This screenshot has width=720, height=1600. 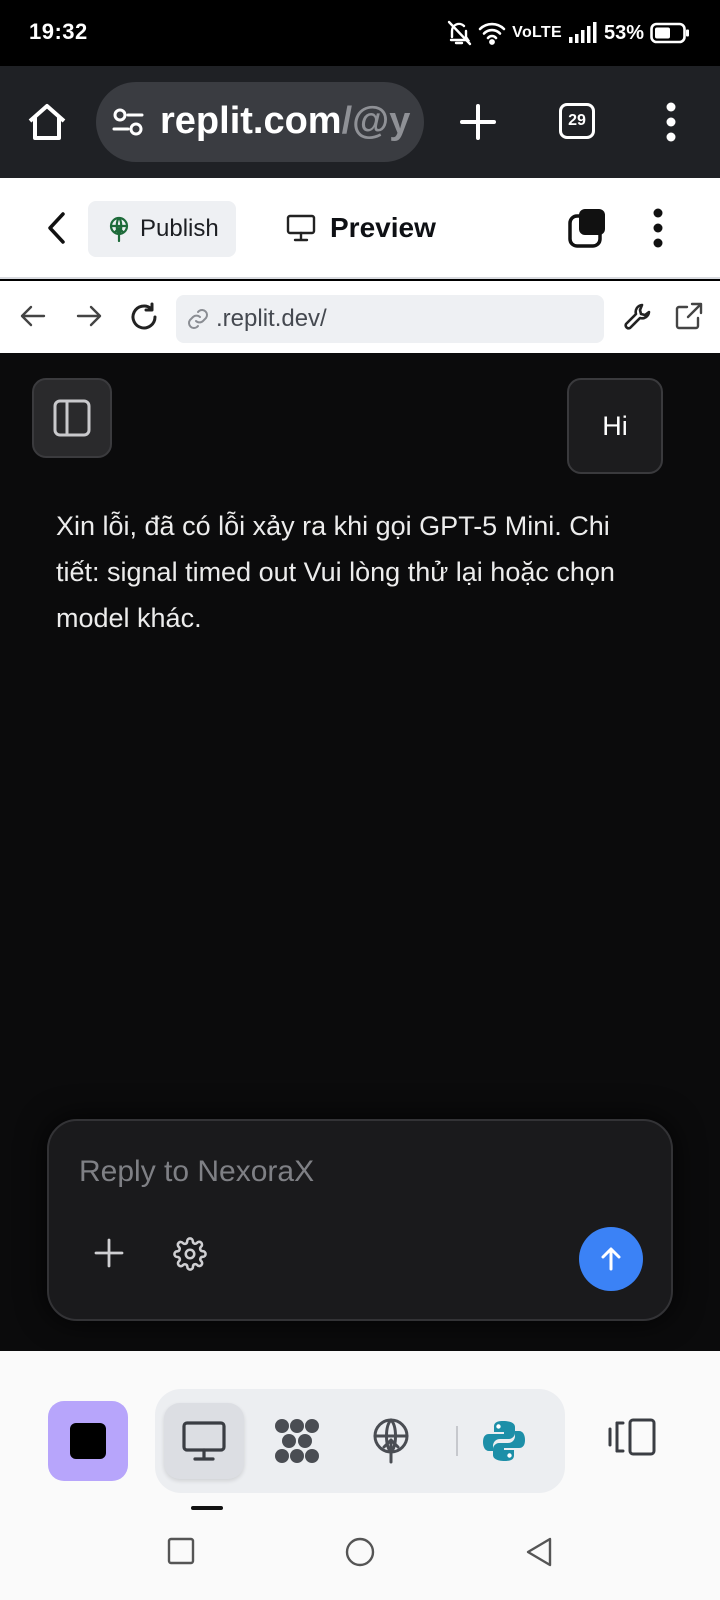 What do you see at coordinates (179, 228) in the screenshot?
I see `publish-label: Publish` at bounding box center [179, 228].